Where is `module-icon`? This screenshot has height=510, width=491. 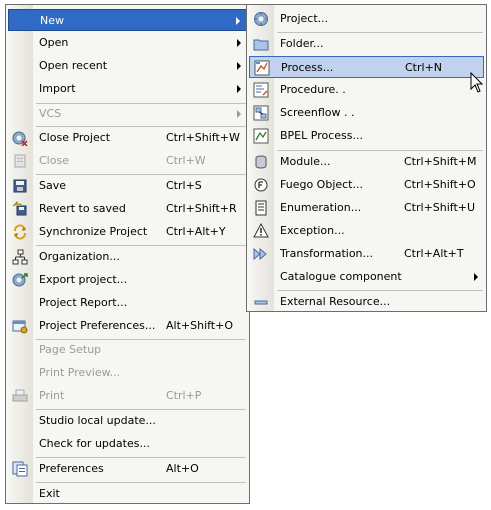
module-icon is located at coordinates (261, 162).